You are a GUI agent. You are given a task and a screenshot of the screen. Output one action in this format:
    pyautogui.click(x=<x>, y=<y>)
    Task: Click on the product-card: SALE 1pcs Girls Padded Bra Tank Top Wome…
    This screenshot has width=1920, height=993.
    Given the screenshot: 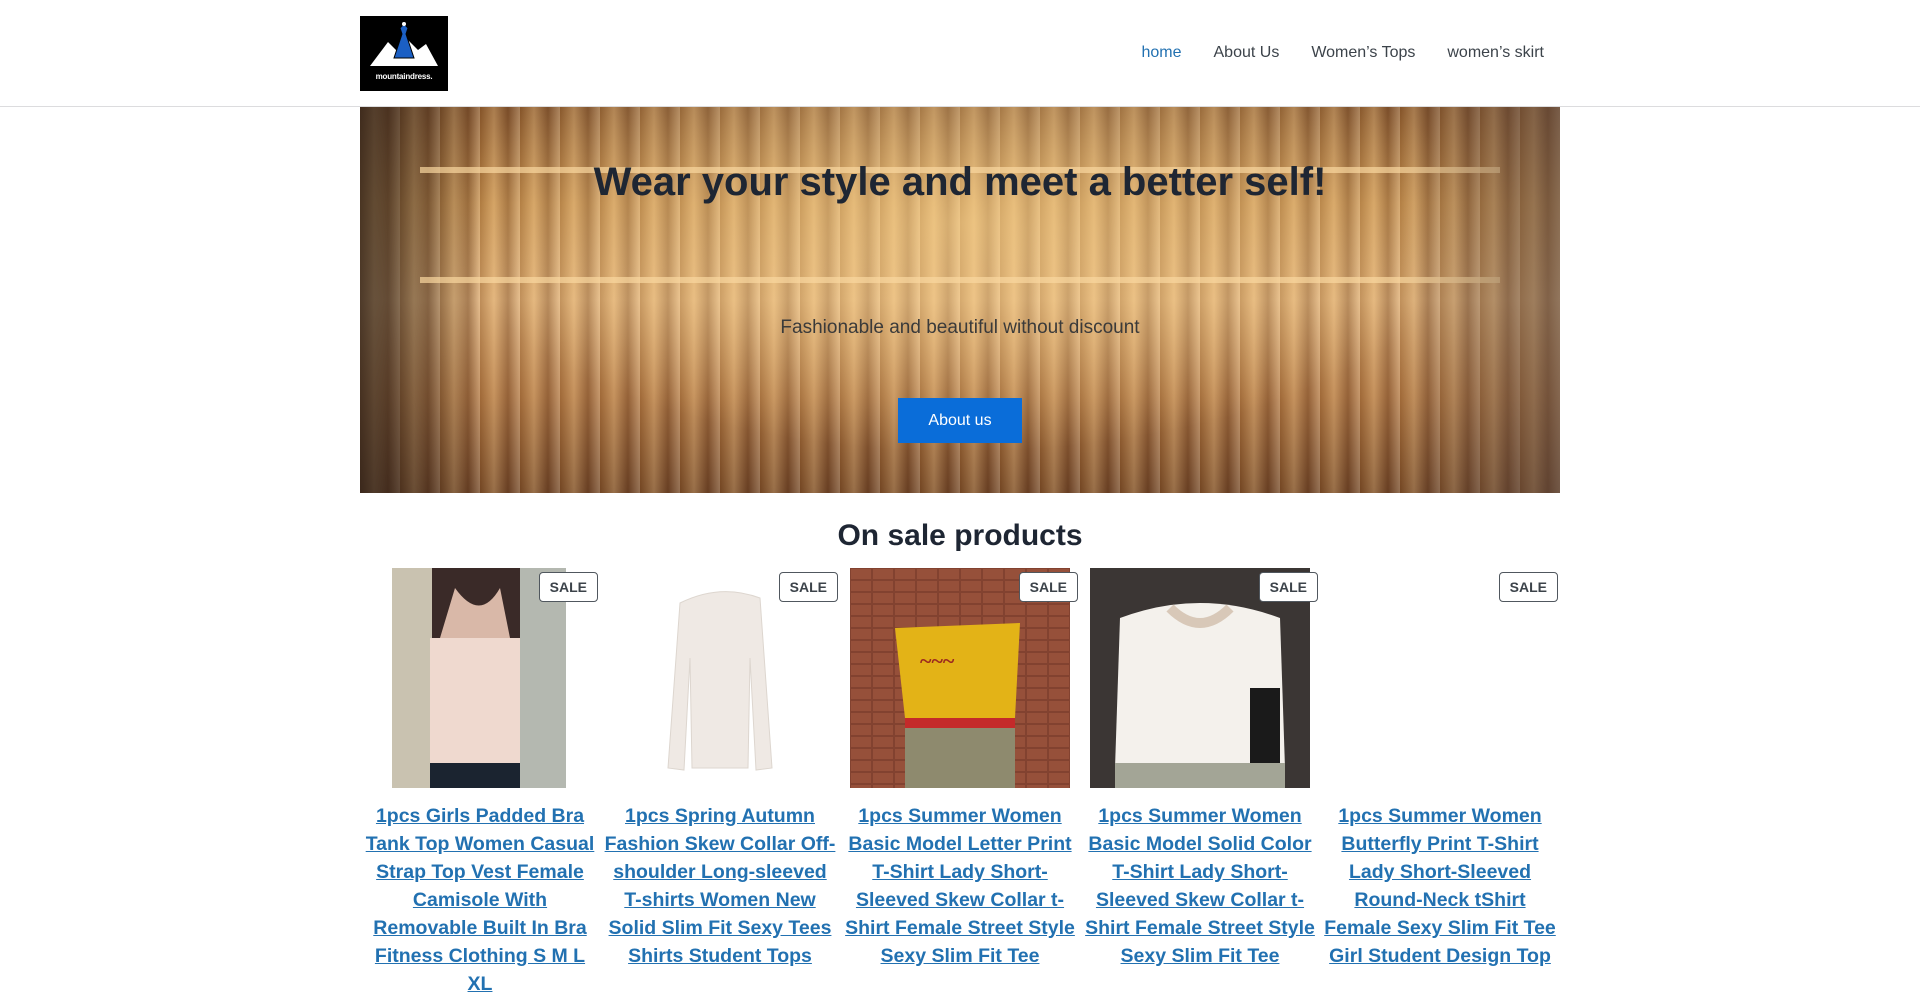 What is the action you would take?
    pyautogui.click(x=480, y=780)
    